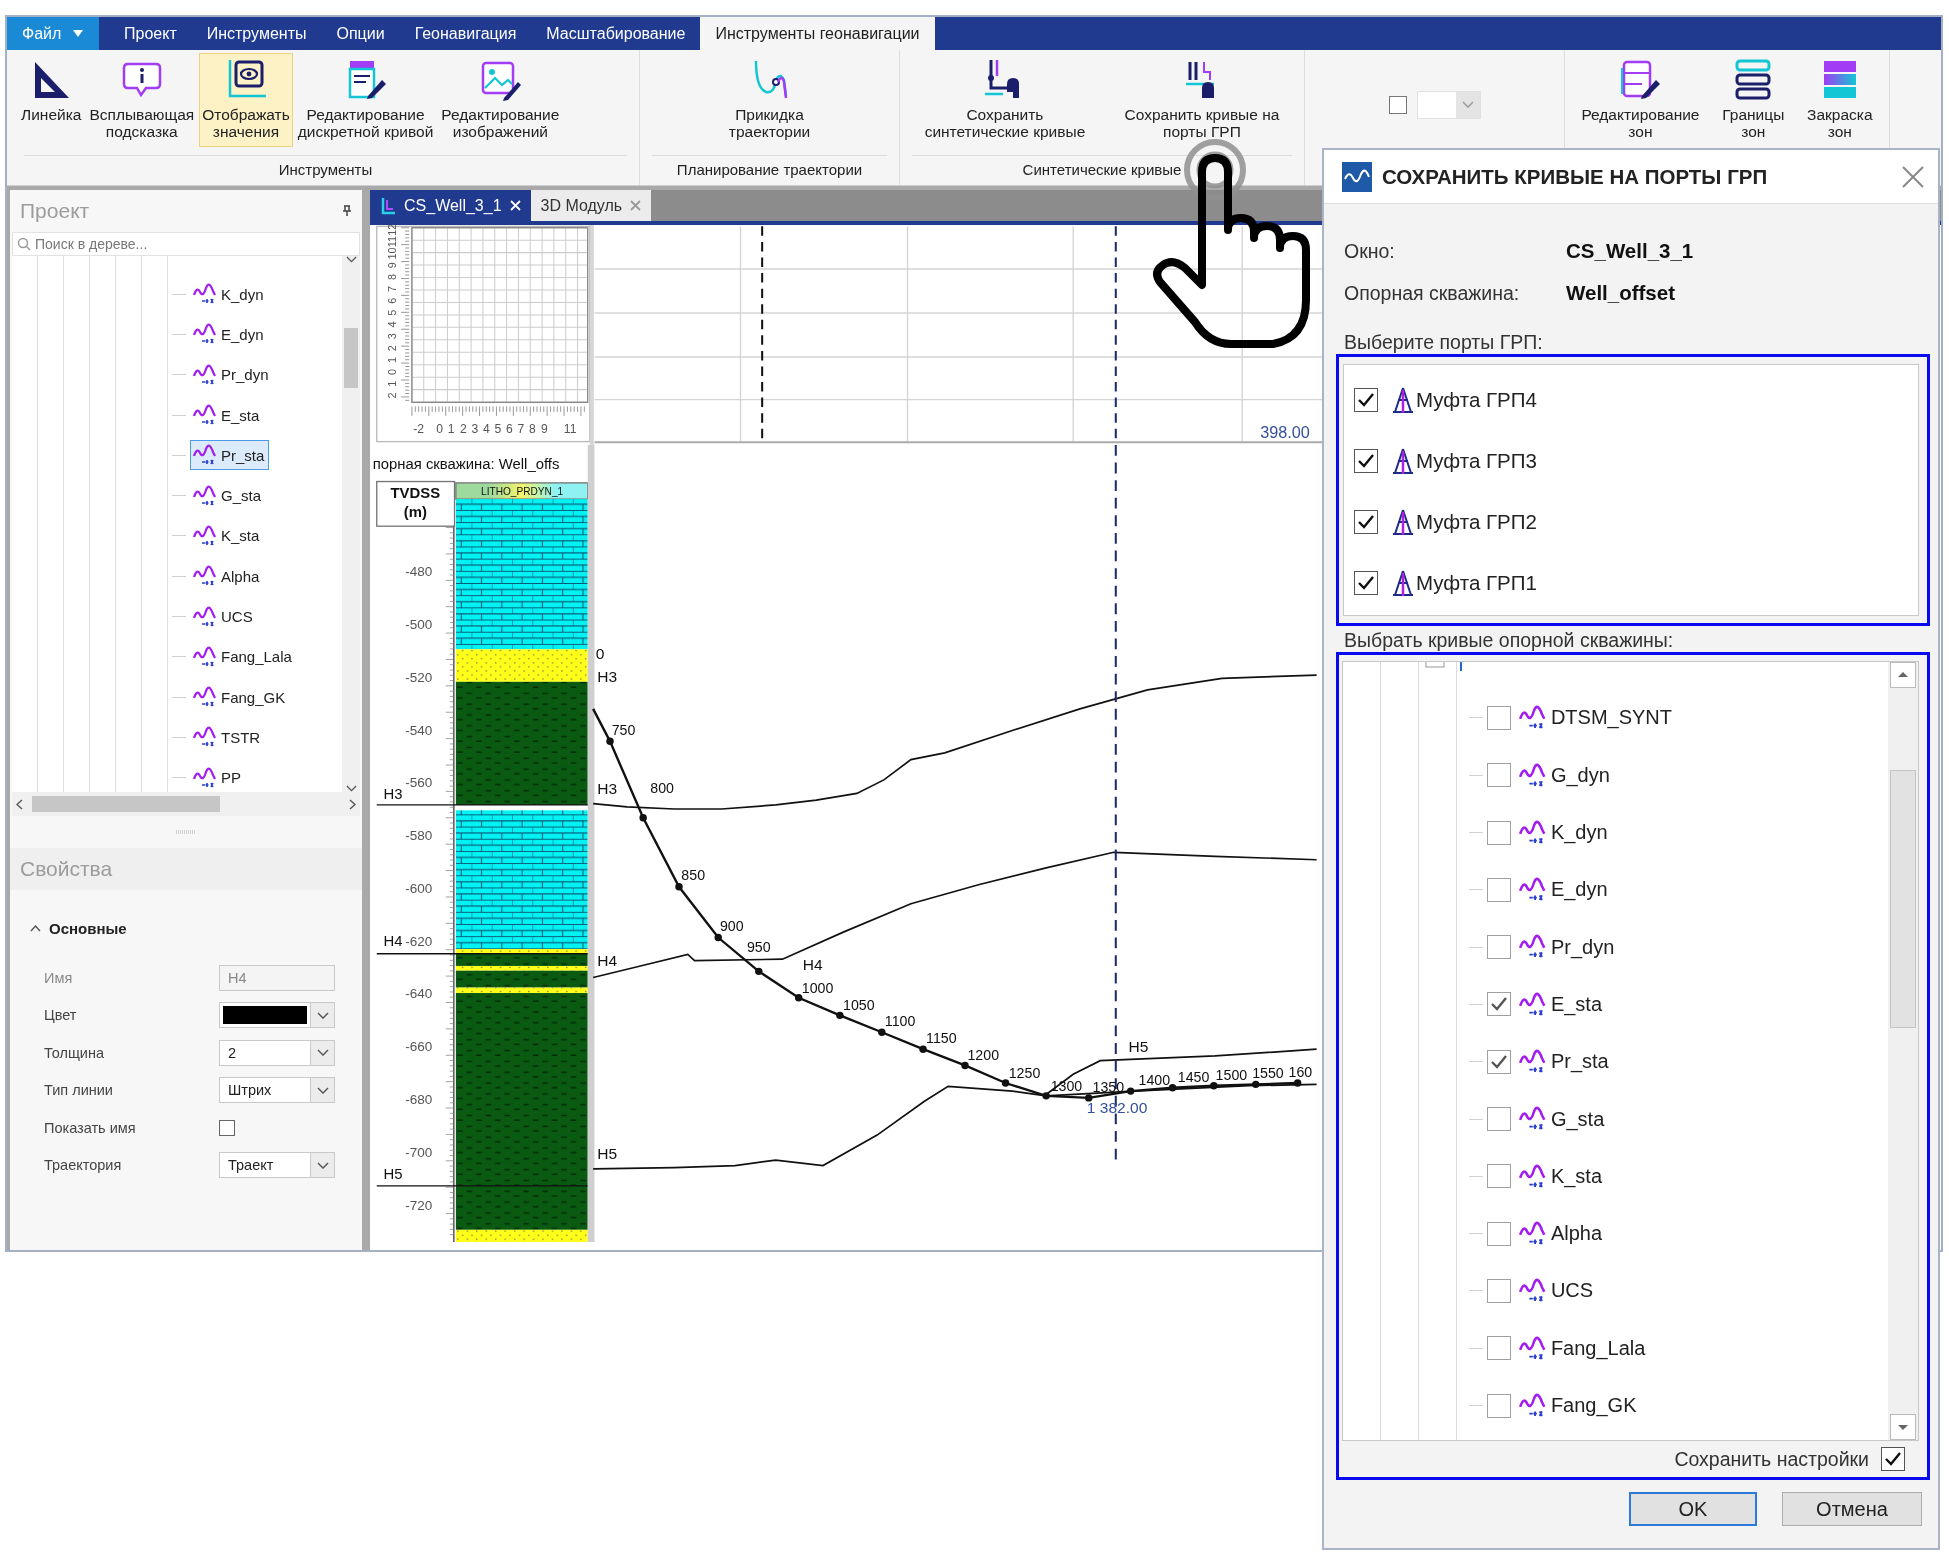  What do you see at coordinates (769, 100) in the screenshot?
I see `ribbon-button: Прикидка траектории` at bounding box center [769, 100].